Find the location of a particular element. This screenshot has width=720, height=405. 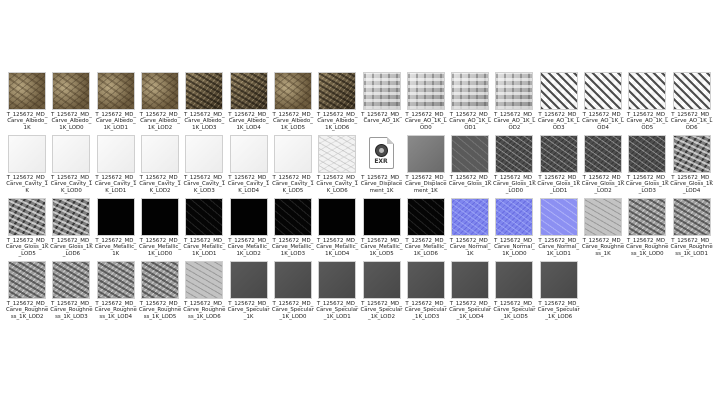

file-item: T_125672_MD_Carve_Albedo_1K_LOD2 is located at coordinates (160, 103).